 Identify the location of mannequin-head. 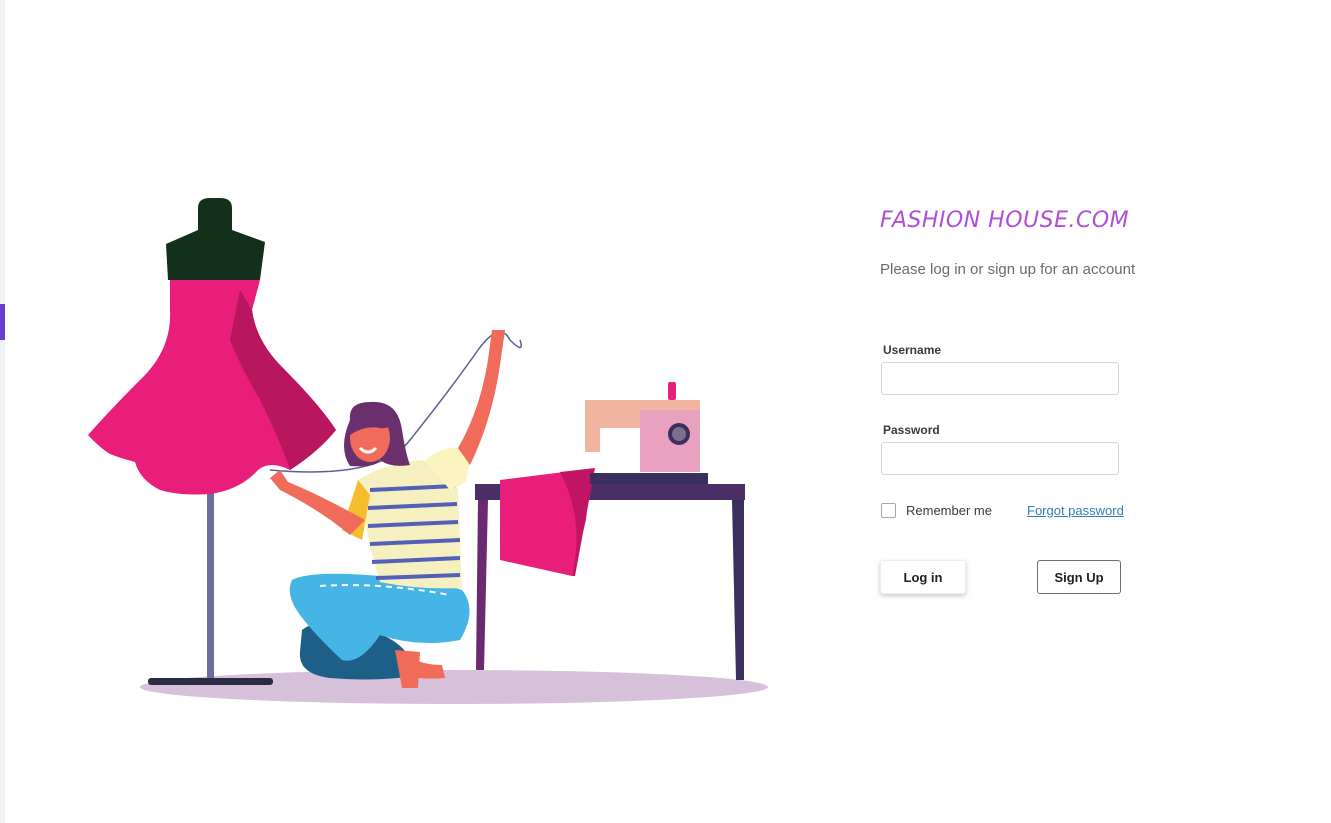
(215, 239).